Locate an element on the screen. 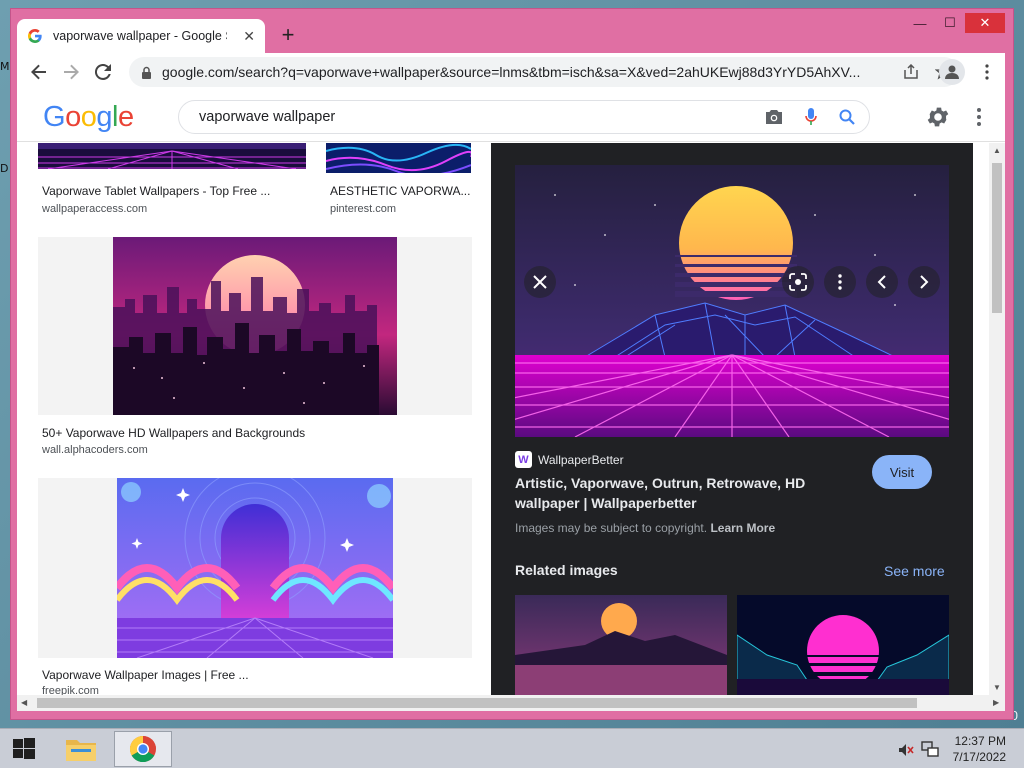  result-source: pinterest.com is located at coordinates (363, 209).